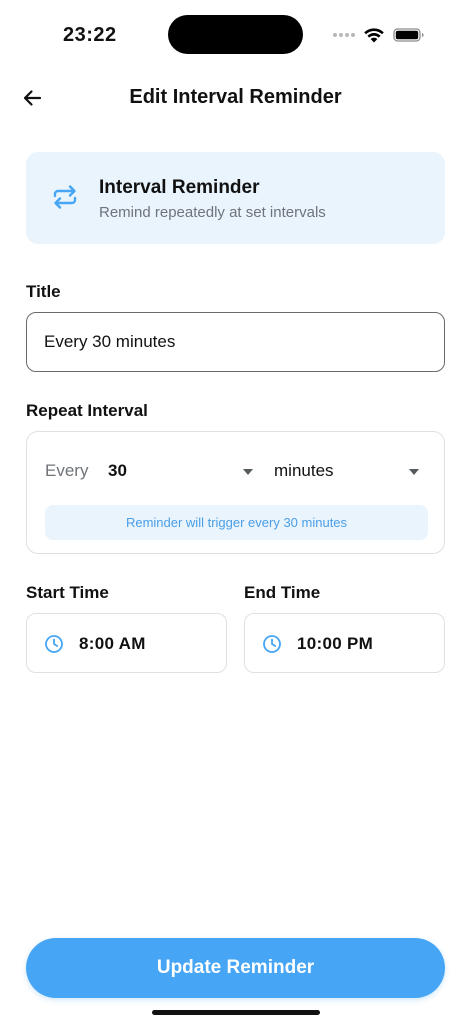 This screenshot has height=1024, width=471. Describe the element at coordinates (335, 643) in the screenshot. I see `end-time-value: 10:00 PM` at that location.